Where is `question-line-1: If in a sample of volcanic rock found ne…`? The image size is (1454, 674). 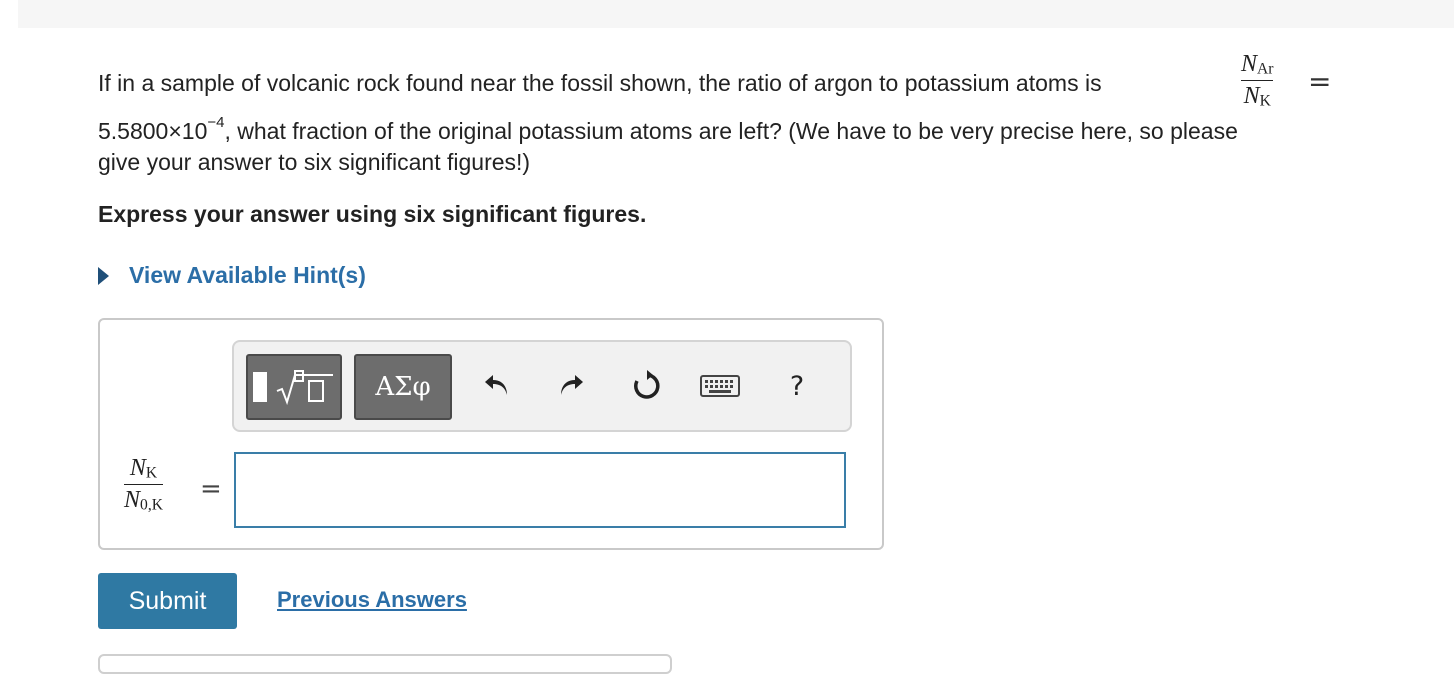 question-line-1: If in a sample of volcanic rock found ne… is located at coordinates (758, 84).